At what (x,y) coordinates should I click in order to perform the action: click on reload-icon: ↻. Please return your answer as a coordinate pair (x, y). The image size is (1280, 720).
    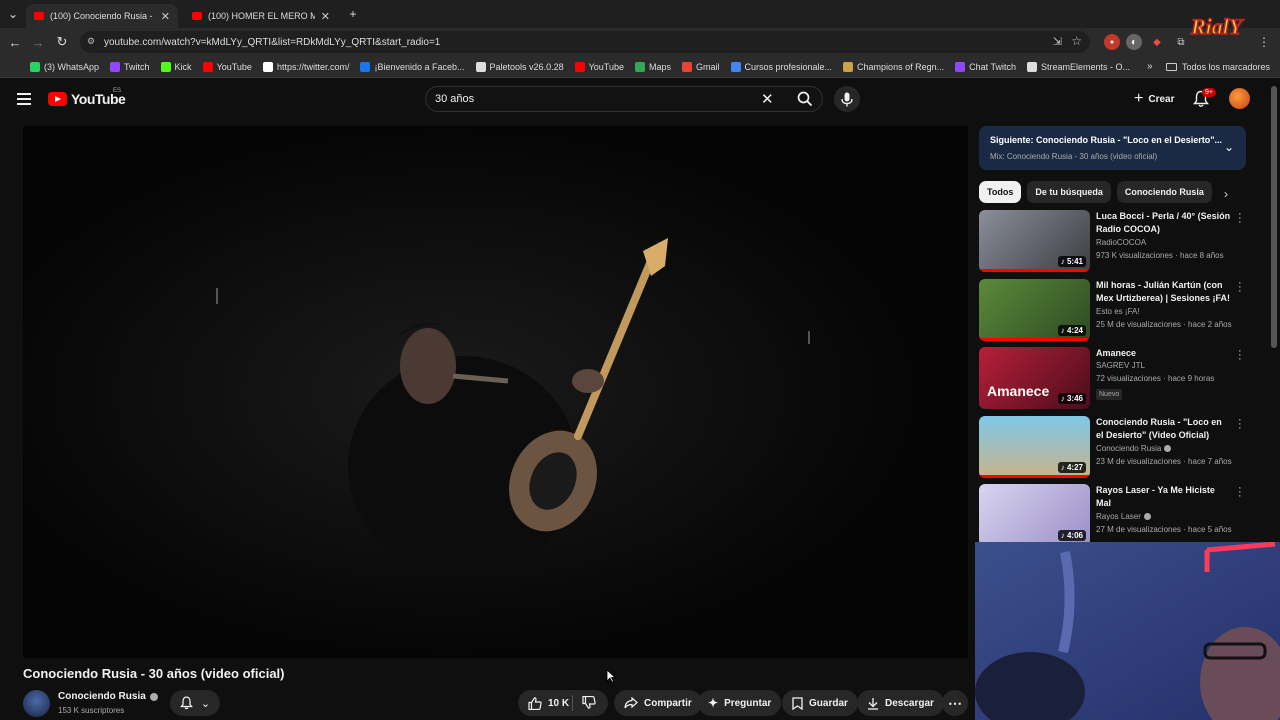
    Looking at the image, I should click on (62, 42).